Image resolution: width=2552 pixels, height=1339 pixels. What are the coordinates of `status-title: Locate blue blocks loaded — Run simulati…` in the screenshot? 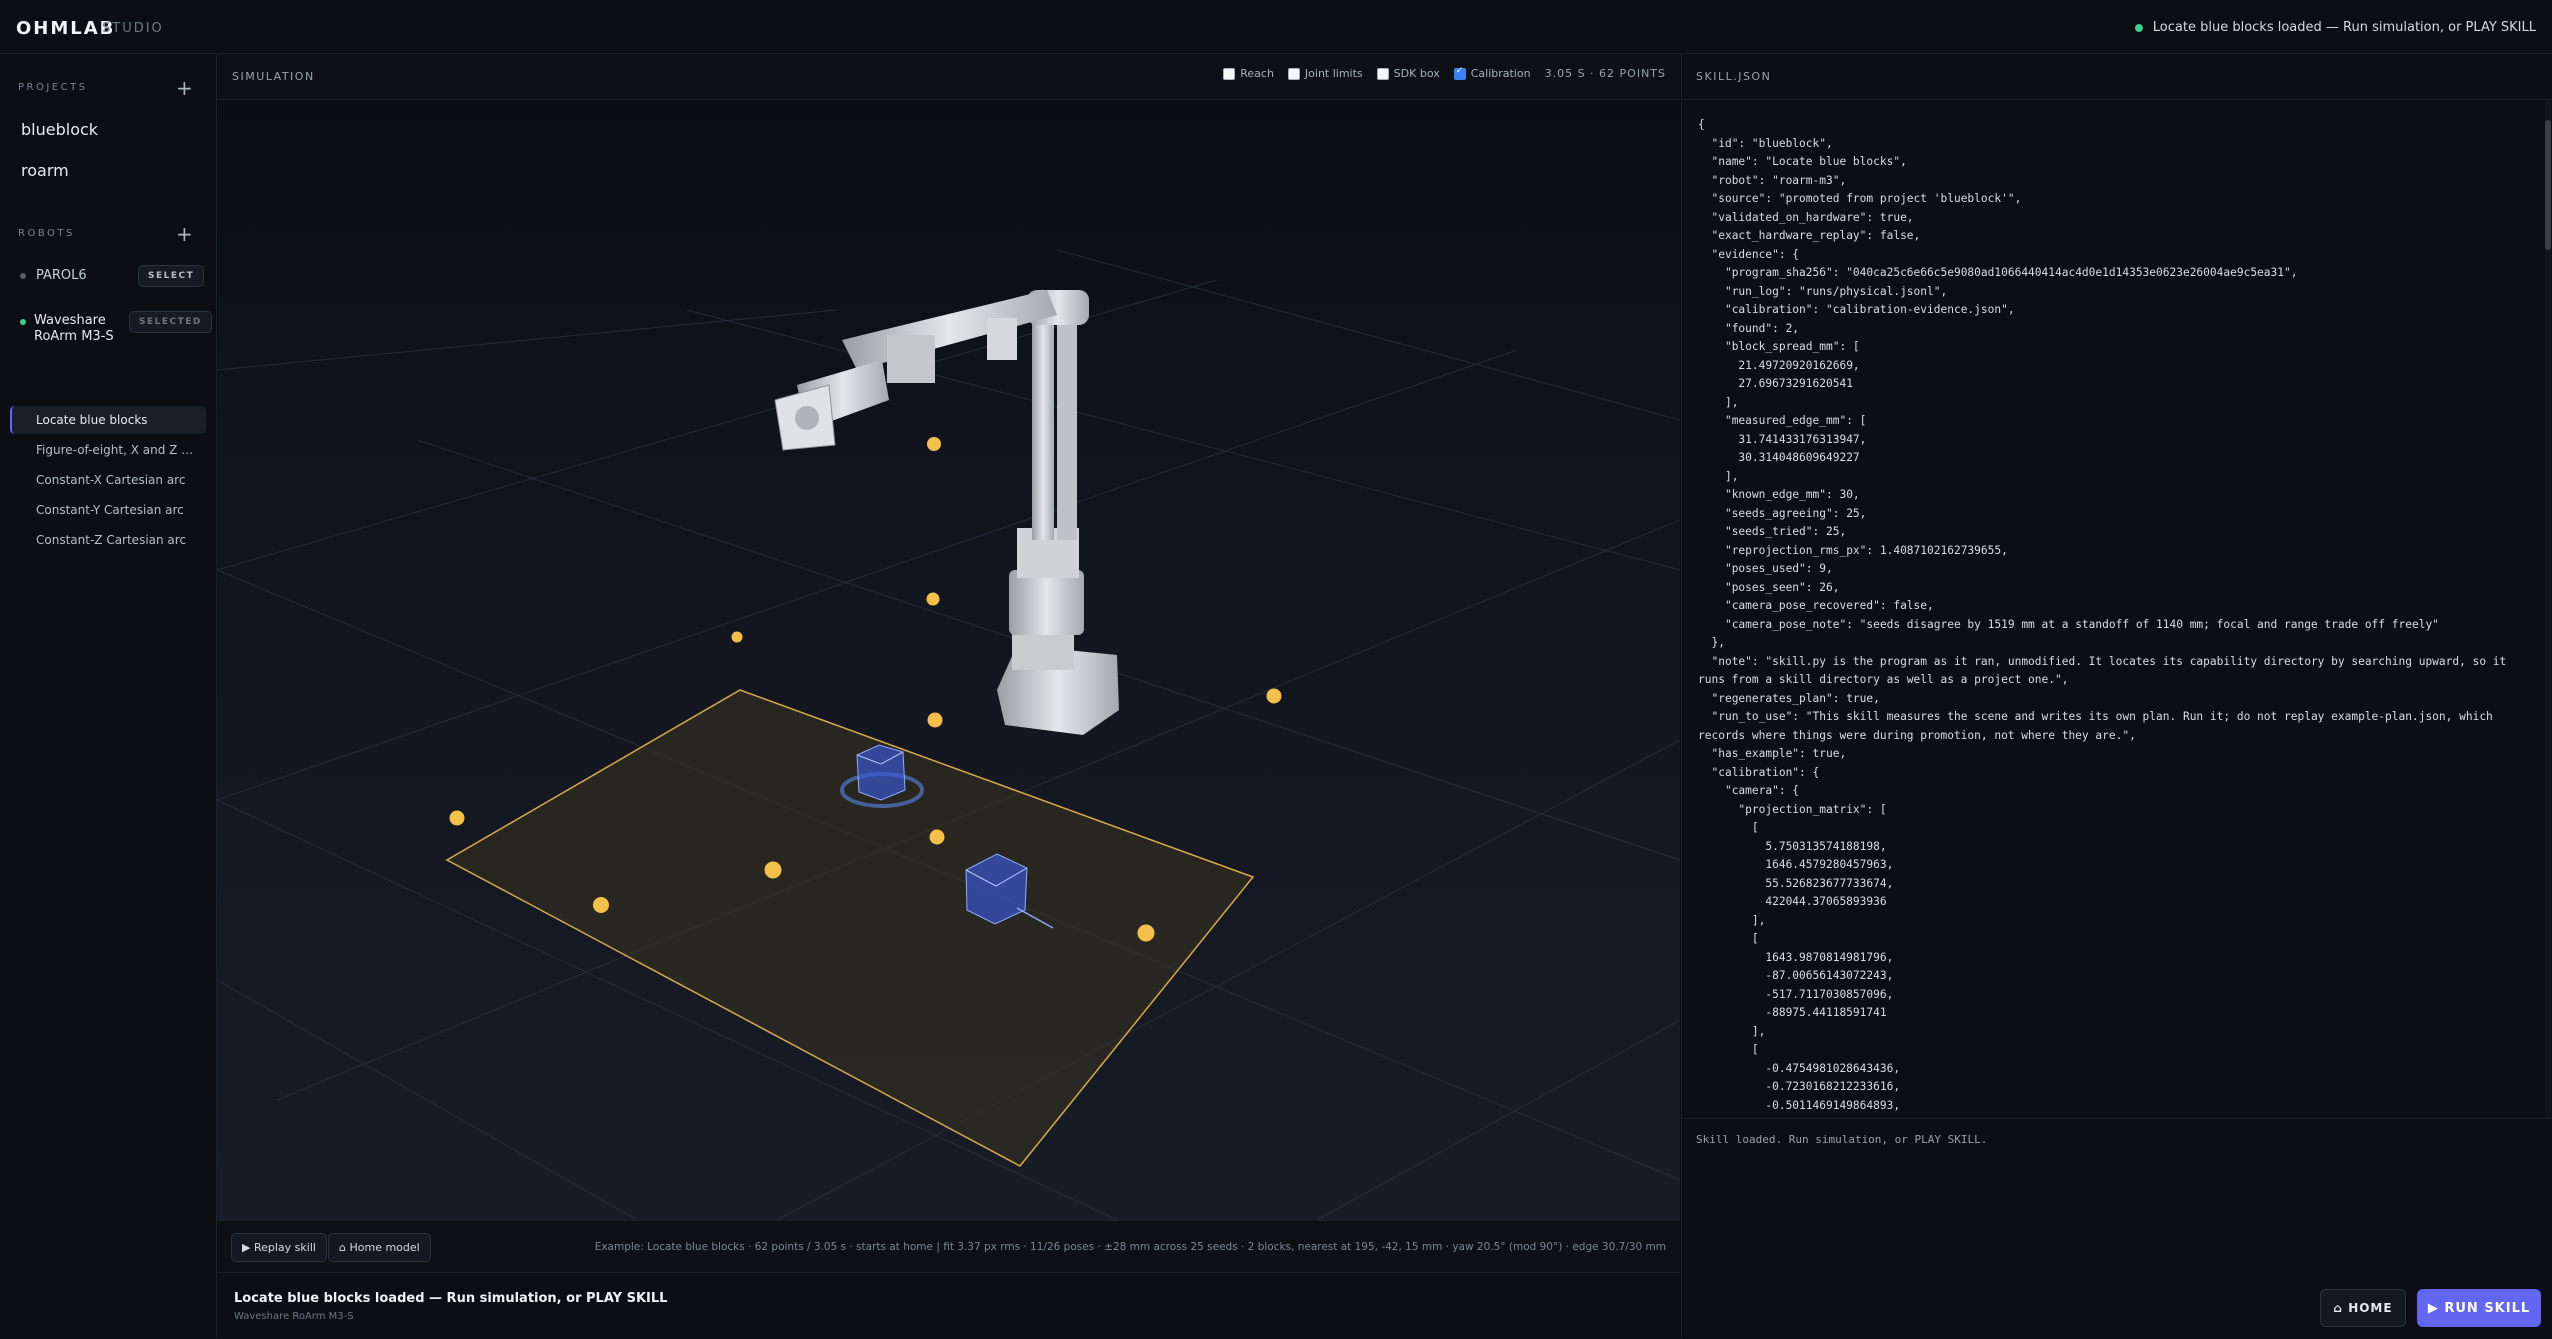 It's located at (451, 1298).